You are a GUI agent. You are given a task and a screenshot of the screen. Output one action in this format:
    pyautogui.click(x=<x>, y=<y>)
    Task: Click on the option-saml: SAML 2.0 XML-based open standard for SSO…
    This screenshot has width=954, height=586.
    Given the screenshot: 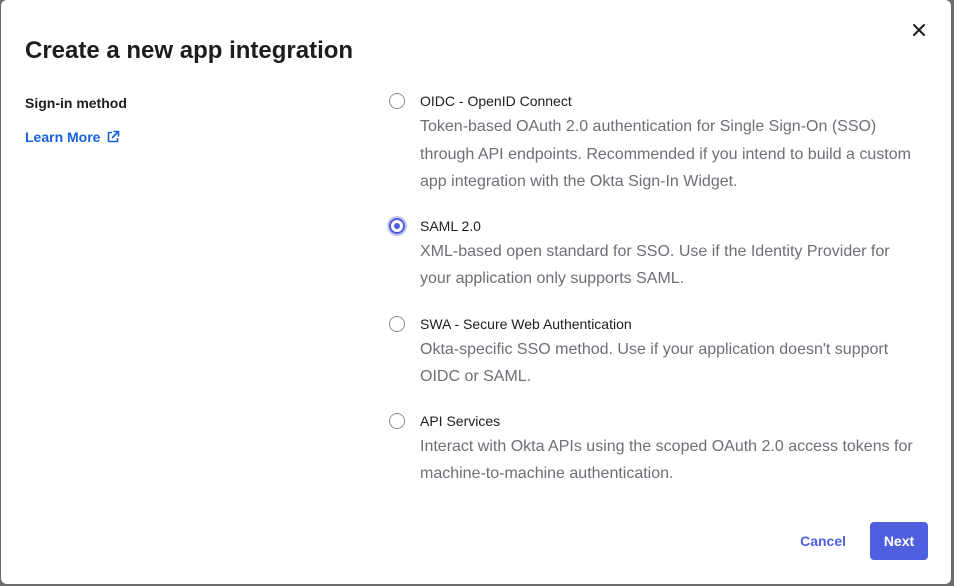 What is the action you would take?
    pyautogui.click(x=659, y=255)
    